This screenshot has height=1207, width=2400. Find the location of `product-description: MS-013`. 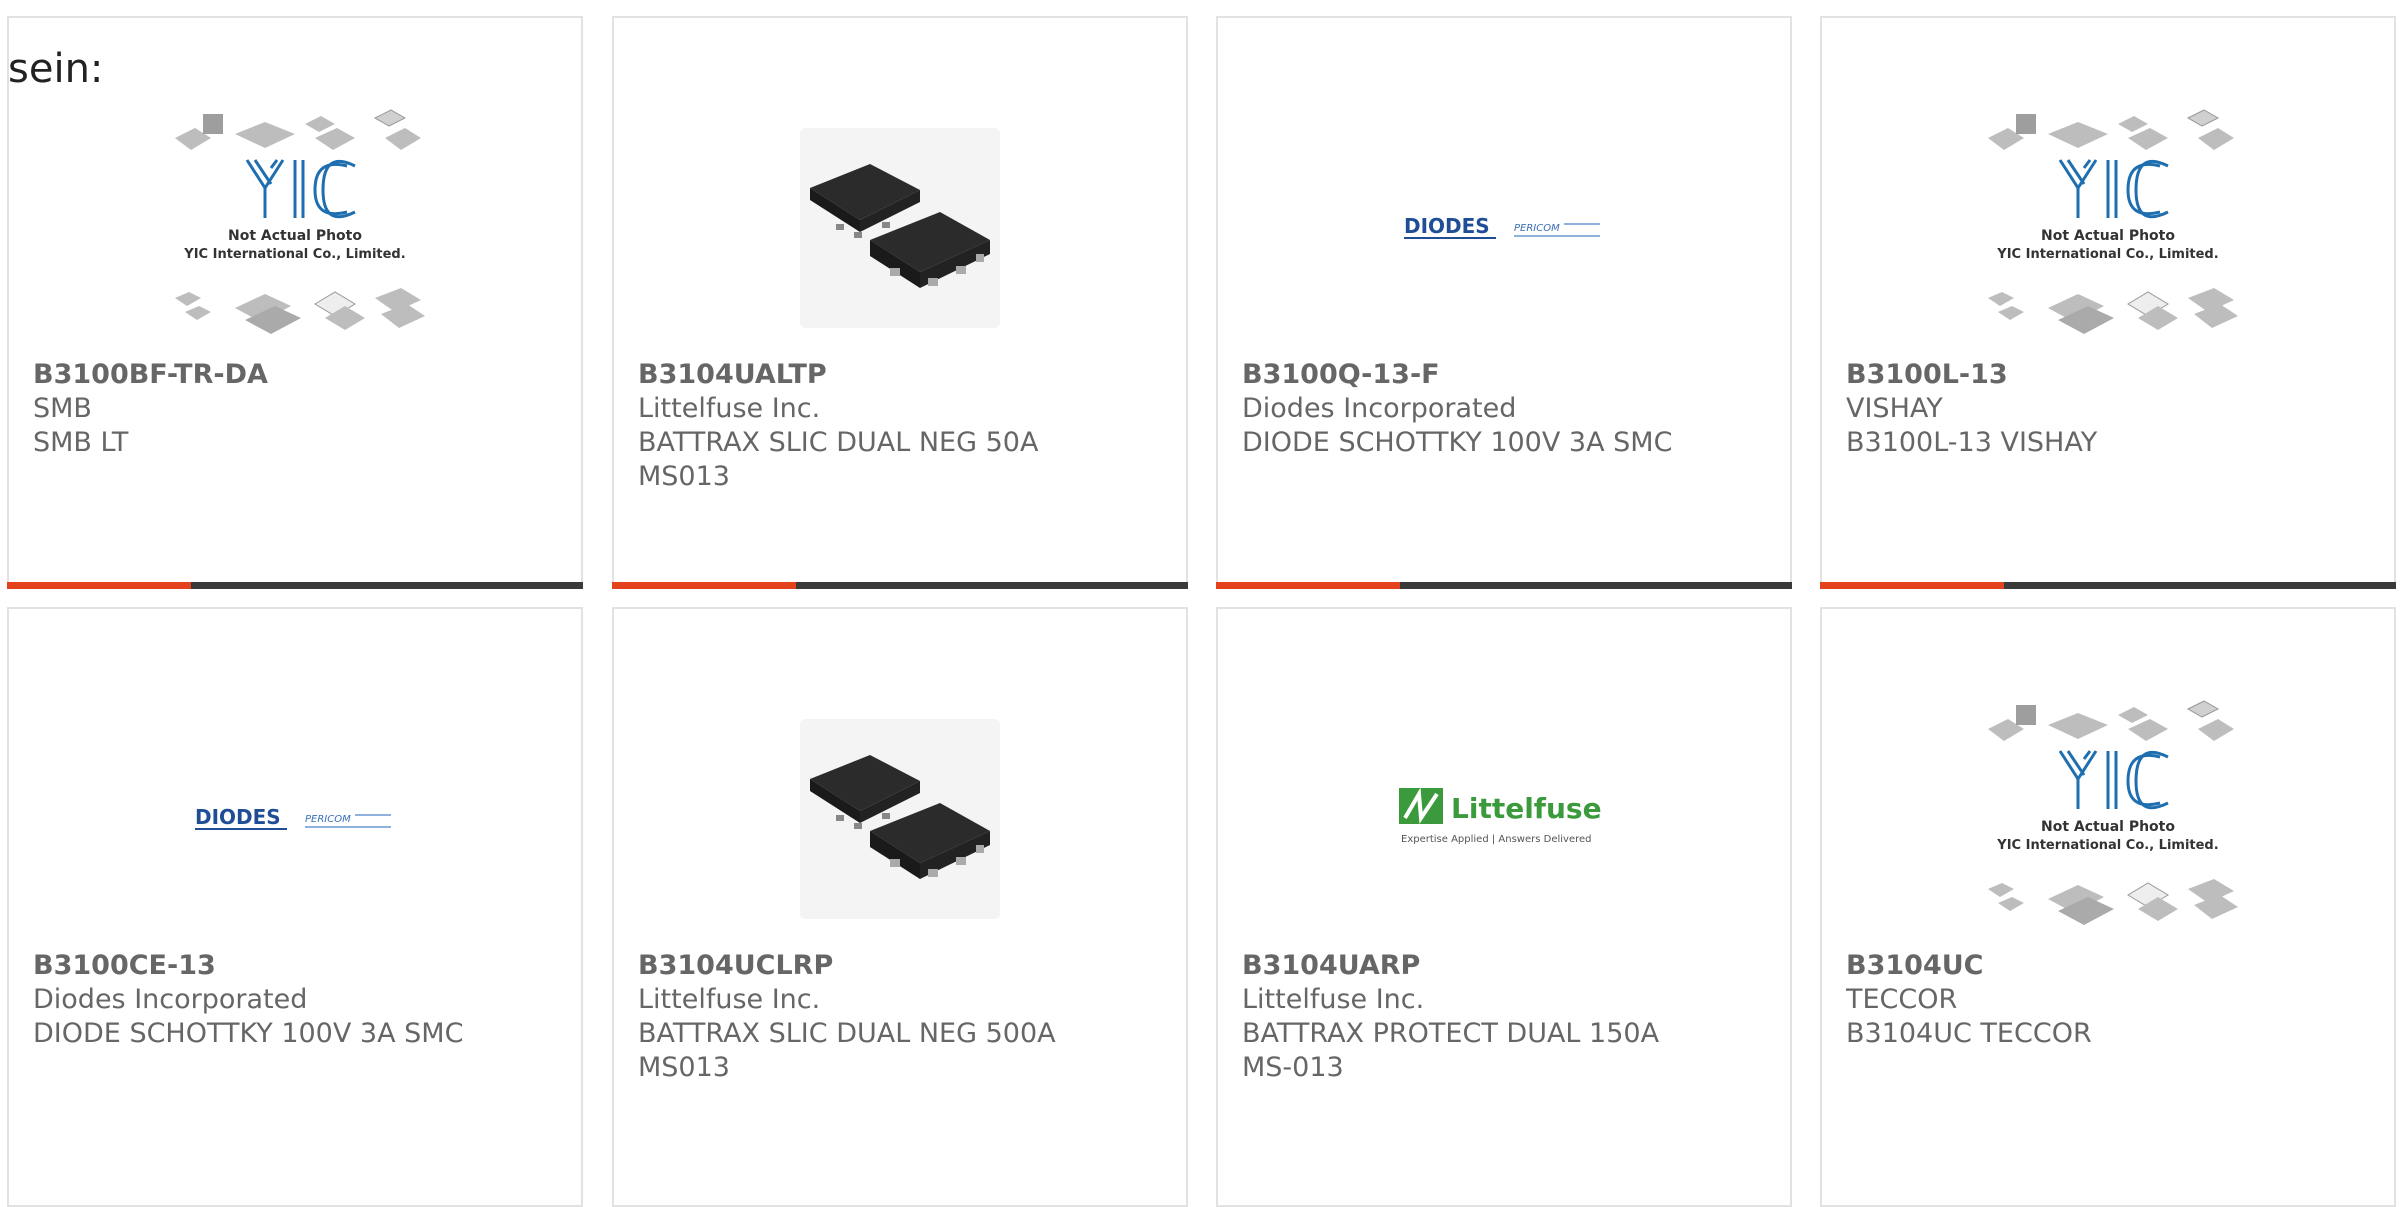

product-description: MS-013 is located at coordinates (1293, 1067).